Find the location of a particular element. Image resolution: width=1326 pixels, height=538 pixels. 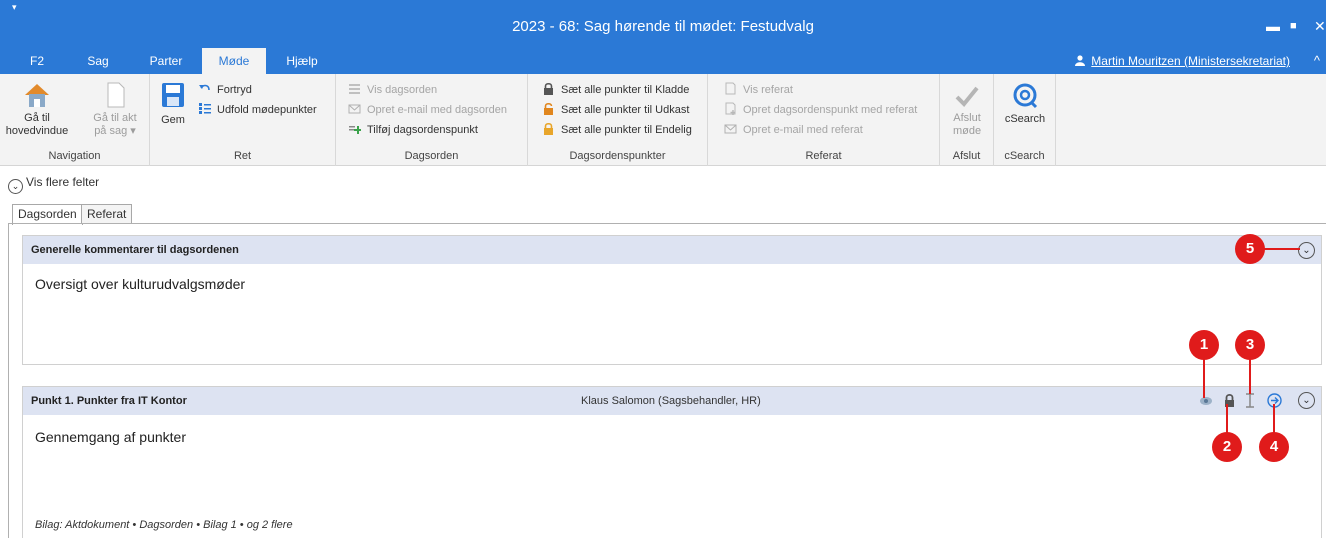

email-agenda-label: Opret e-mail med dagsorden is located at coordinates (437, 110).